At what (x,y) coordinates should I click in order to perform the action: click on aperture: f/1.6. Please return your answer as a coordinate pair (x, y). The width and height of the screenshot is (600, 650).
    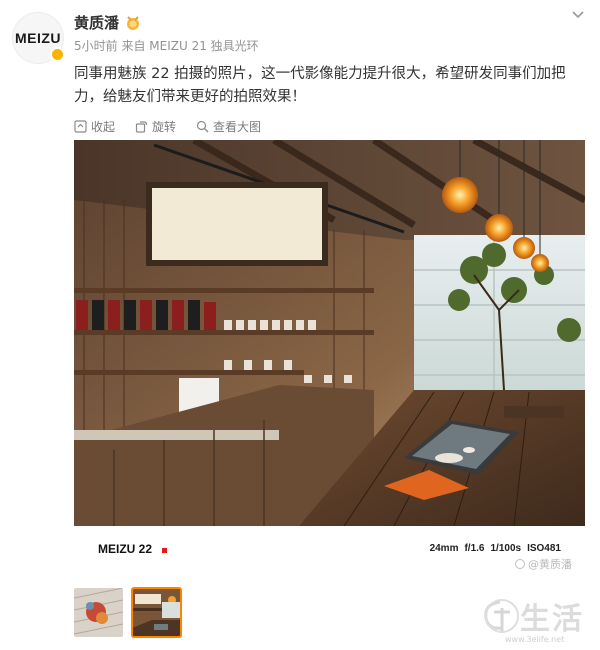
    Looking at the image, I should click on (474, 548).